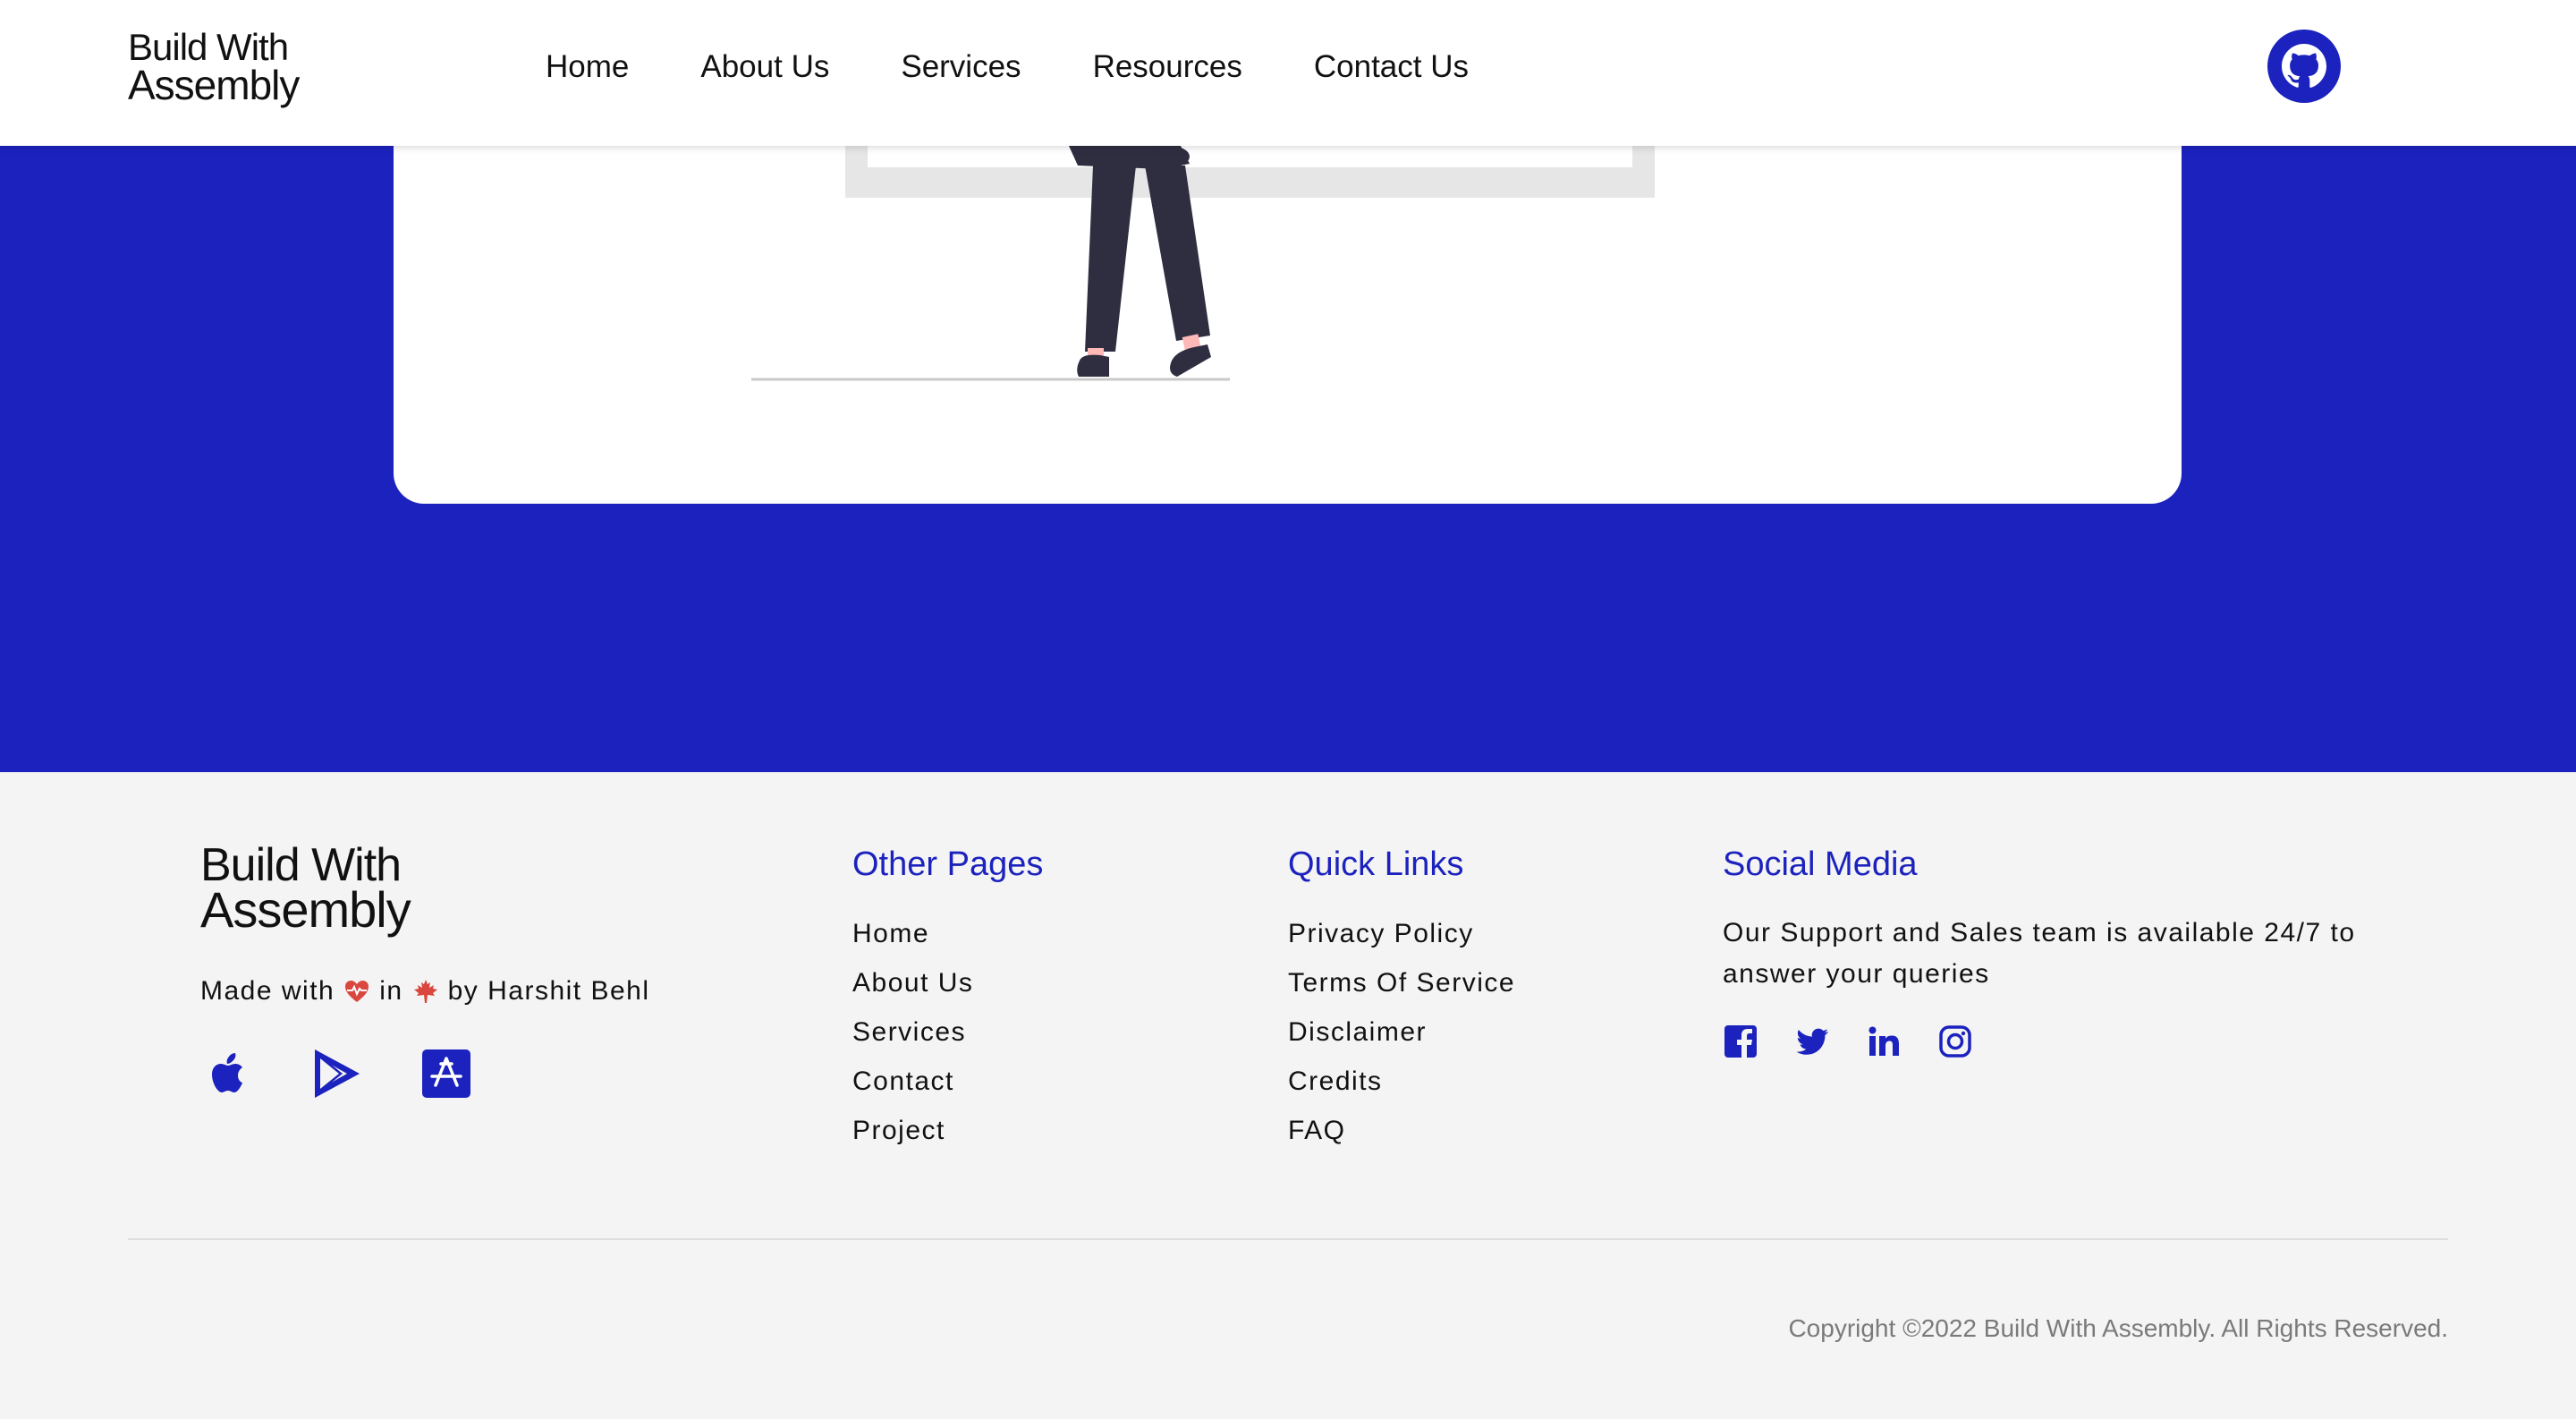  I want to click on footer-divider, so click(1288, 1239).